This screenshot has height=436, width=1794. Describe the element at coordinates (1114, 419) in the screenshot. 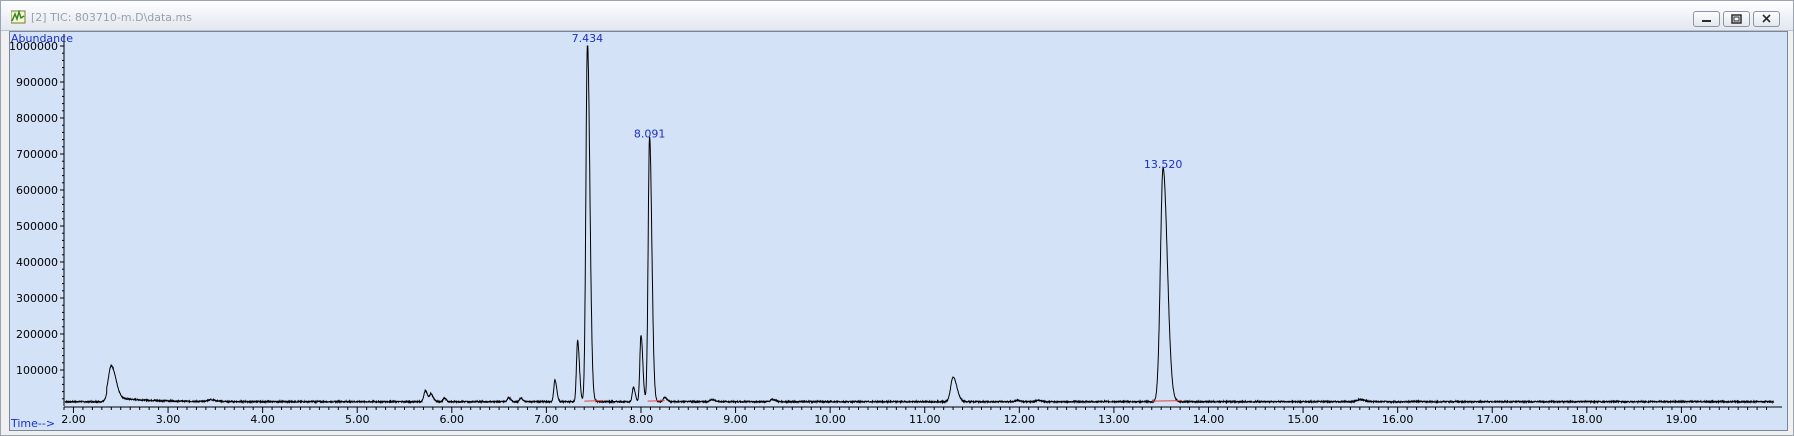

I see `x-tick-label: 13.00` at that location.